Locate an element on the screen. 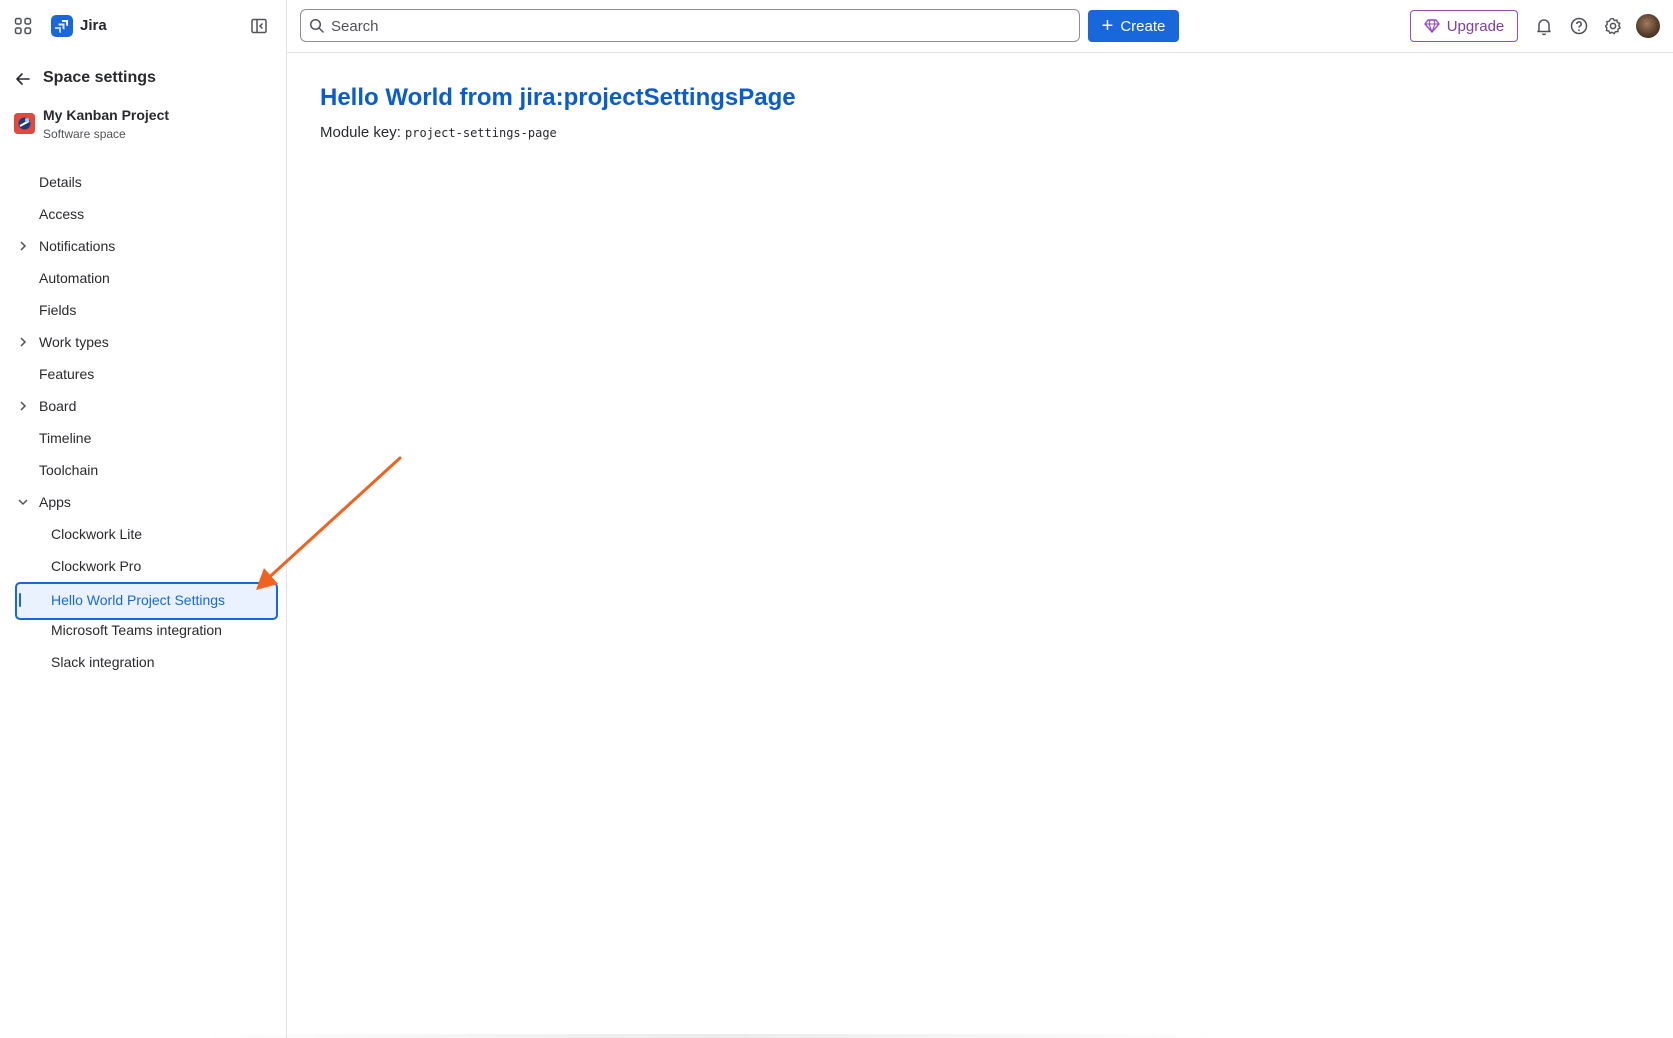 The image size is (1673, 1038). sidebar-item-timeline: Timeline is located at coordinates (143, 438).